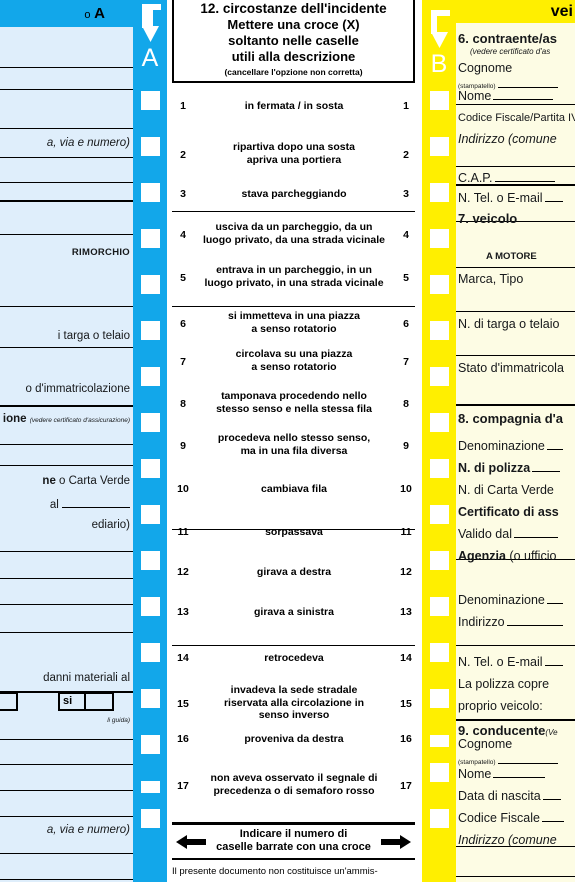 Image resolution: width=575 pixels, height=882 pixels. Describe the element at coordinates (511, 256) in the screenshot. I see `vehicle-b-motor-label: A MOTORE` at that location.